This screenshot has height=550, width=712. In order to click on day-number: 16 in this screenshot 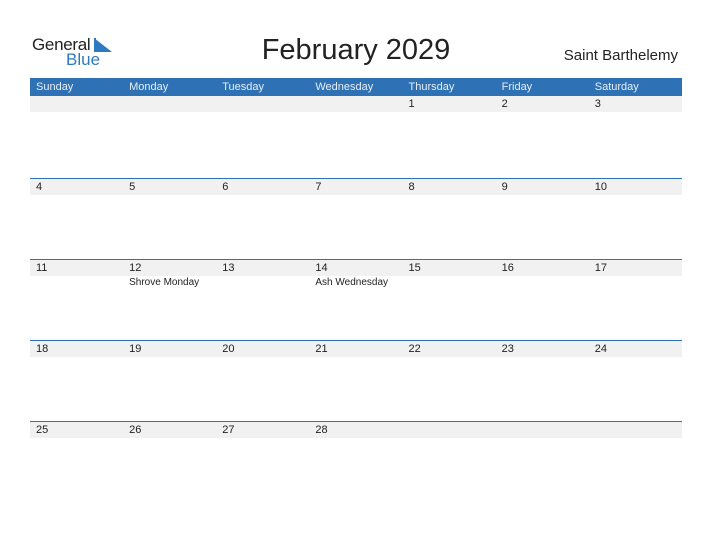, I will do `click(507, 268)`.